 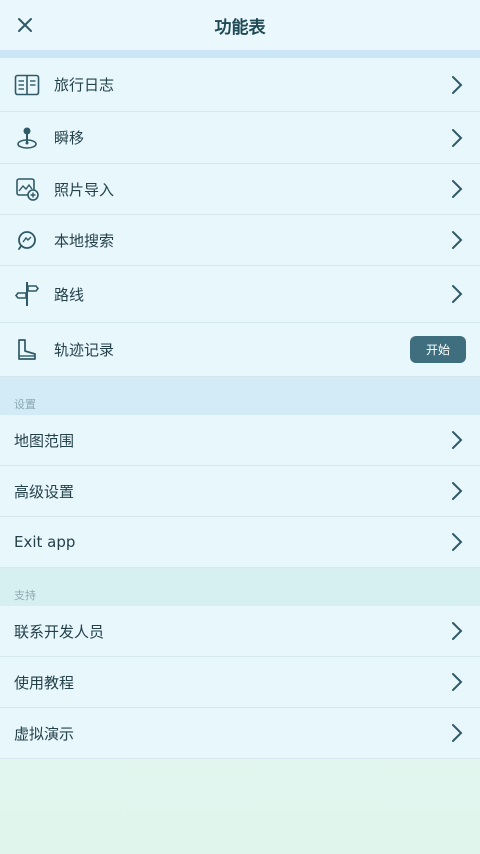 I want to click on page-title: 功能表, so click(x=240, y=27).